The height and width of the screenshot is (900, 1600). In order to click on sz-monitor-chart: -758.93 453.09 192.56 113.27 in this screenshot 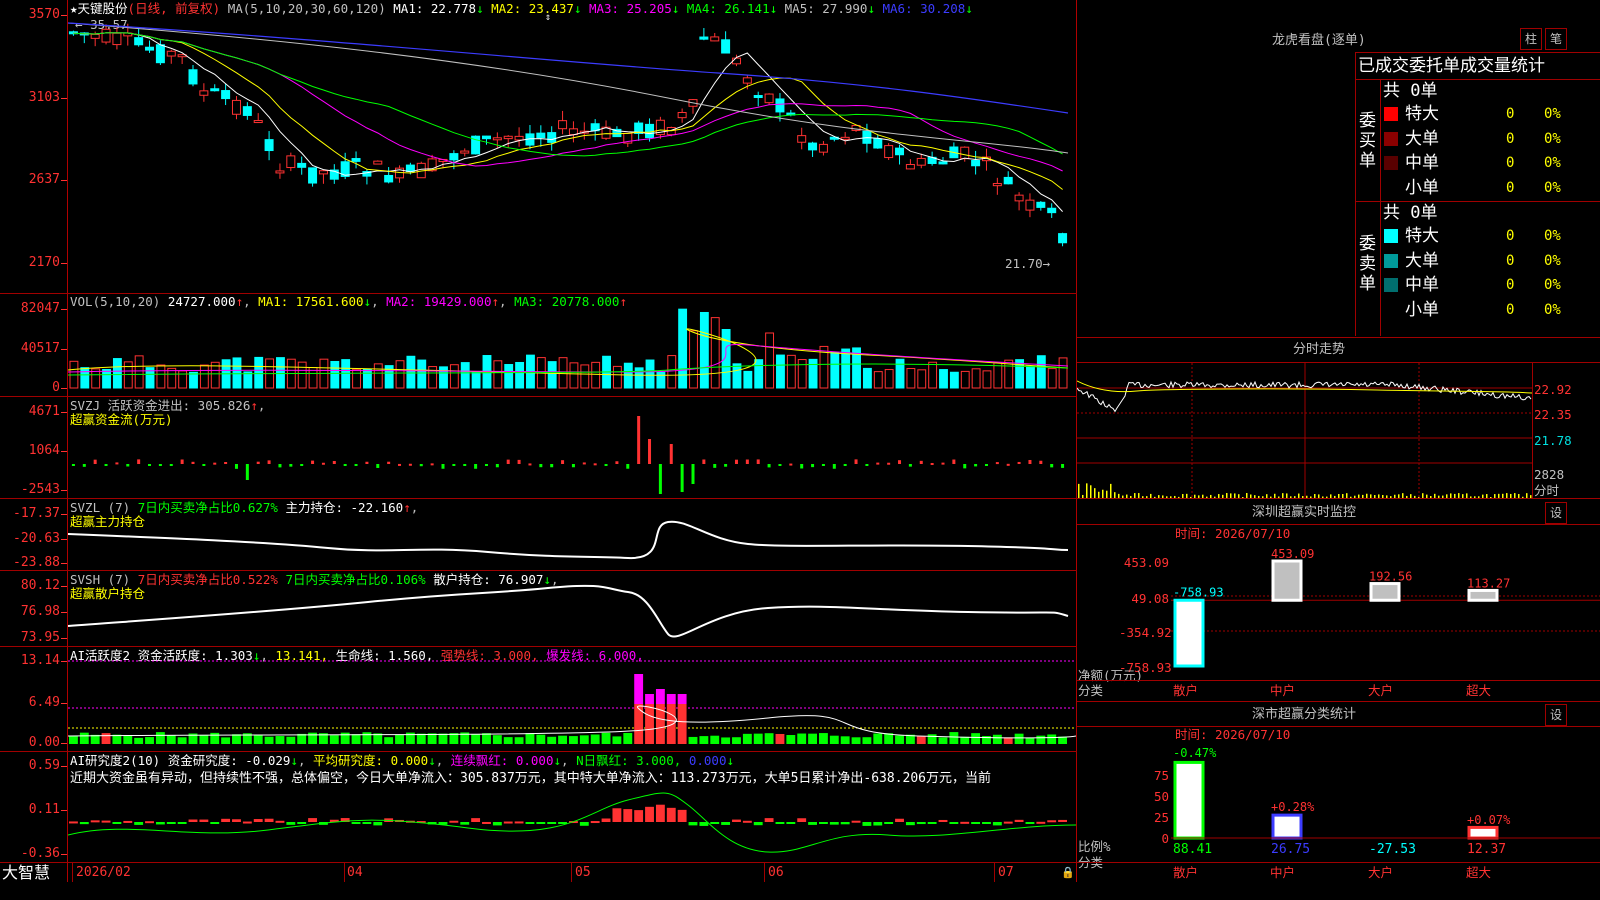, I will do `click(1385, 610)`.